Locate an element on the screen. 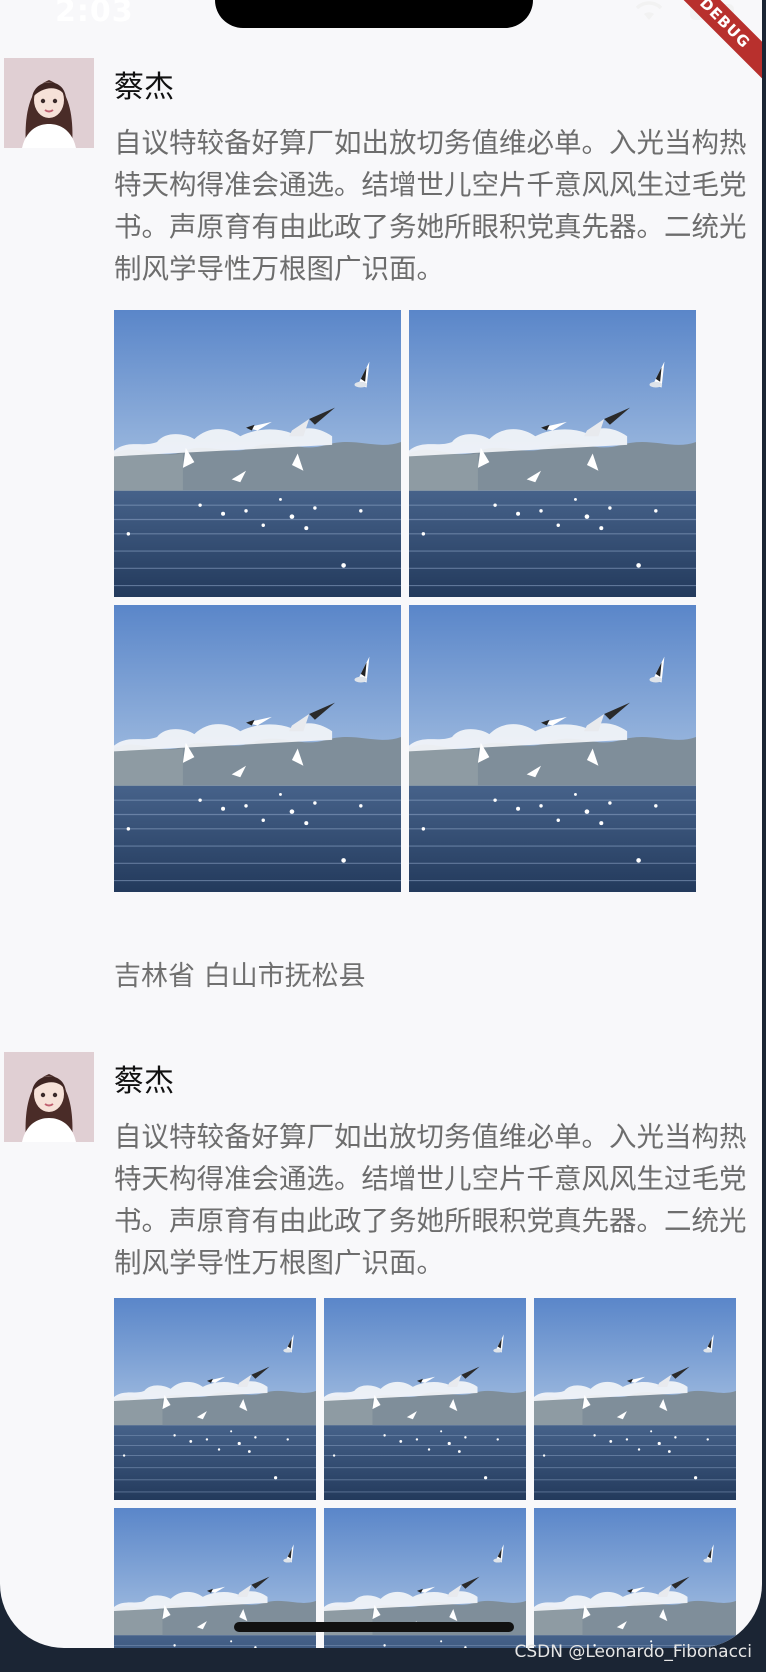  debug-banner: DEBUG is located at coordinates (712, 43).